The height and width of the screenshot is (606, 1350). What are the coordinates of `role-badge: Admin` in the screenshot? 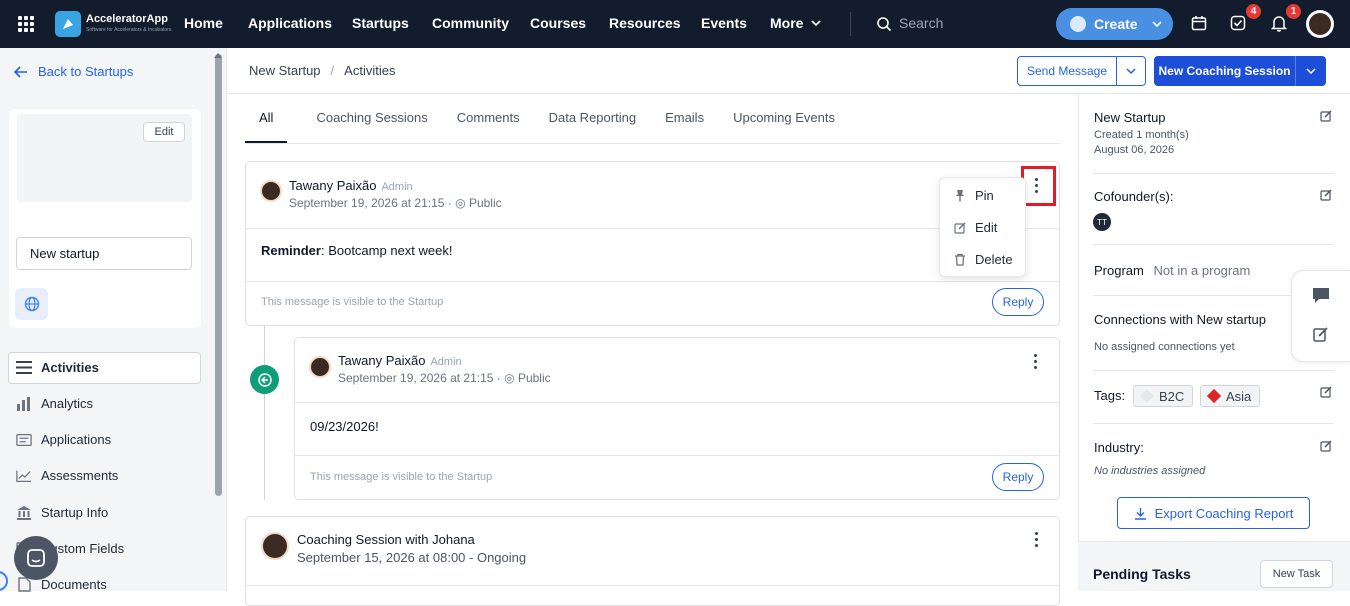 It's located at (446, 362).